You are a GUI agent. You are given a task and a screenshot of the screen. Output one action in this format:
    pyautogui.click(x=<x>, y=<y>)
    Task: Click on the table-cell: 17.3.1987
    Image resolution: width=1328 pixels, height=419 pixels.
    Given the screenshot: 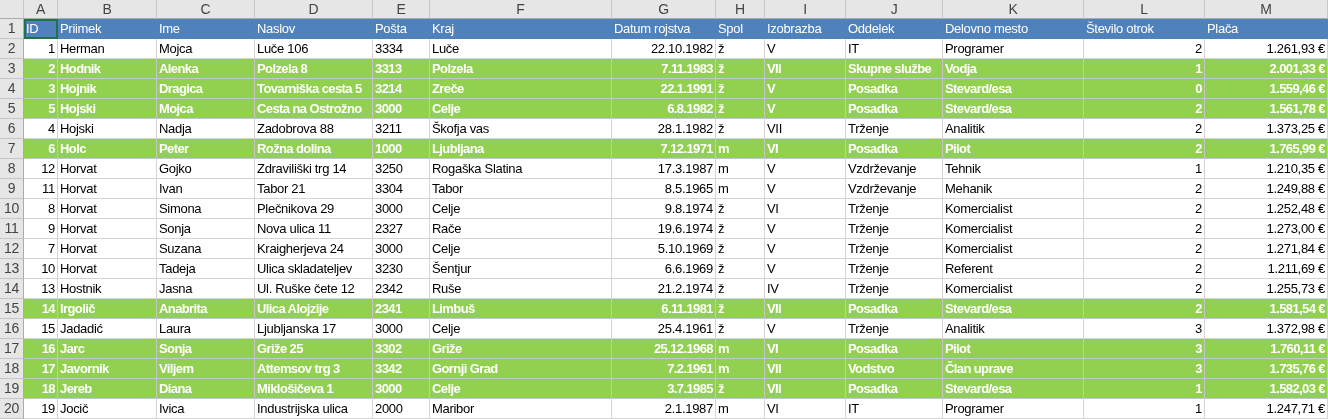 What is the action you would take?
    pyautogui.click(x=664, y=169)
    